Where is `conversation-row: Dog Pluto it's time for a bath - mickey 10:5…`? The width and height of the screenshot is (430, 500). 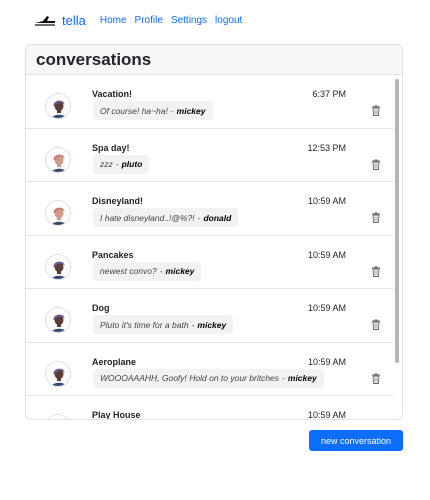
conversation-row: Dog Pluto it's time for a bath - mickey 10:5… is located at coordinates (210, 316).